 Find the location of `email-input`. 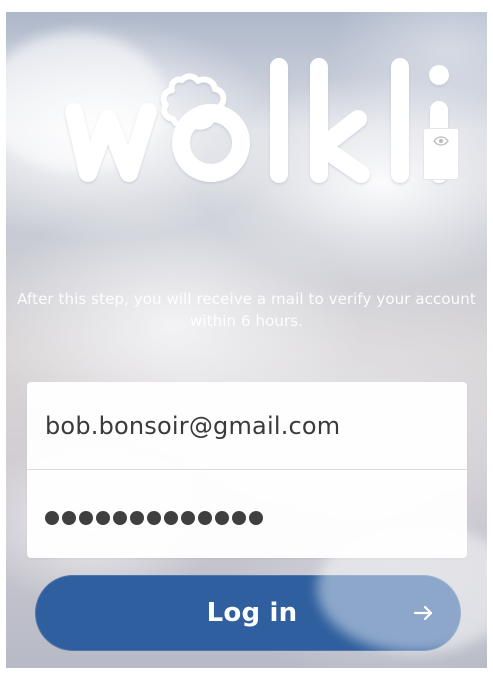

email-input is located at coordinates (247, 425).